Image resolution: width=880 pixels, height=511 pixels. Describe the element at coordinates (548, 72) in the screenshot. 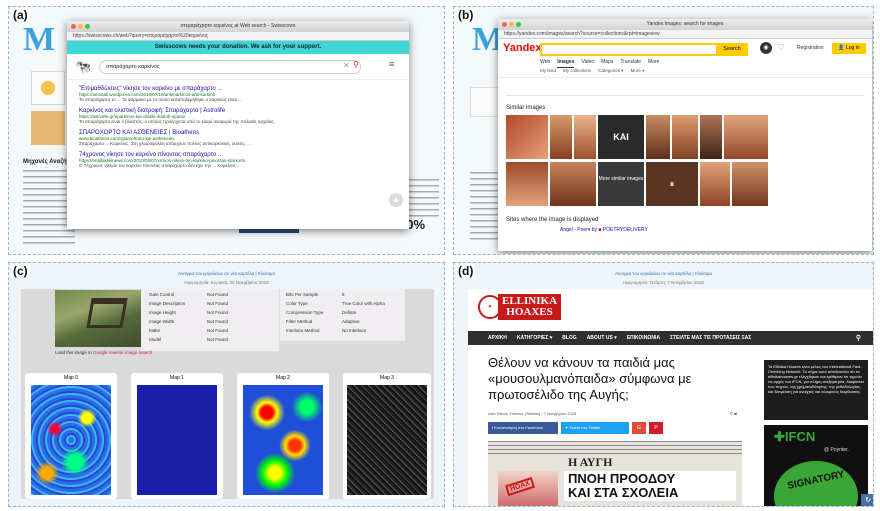

I see `subtab-my-feed: My feed` at that location.